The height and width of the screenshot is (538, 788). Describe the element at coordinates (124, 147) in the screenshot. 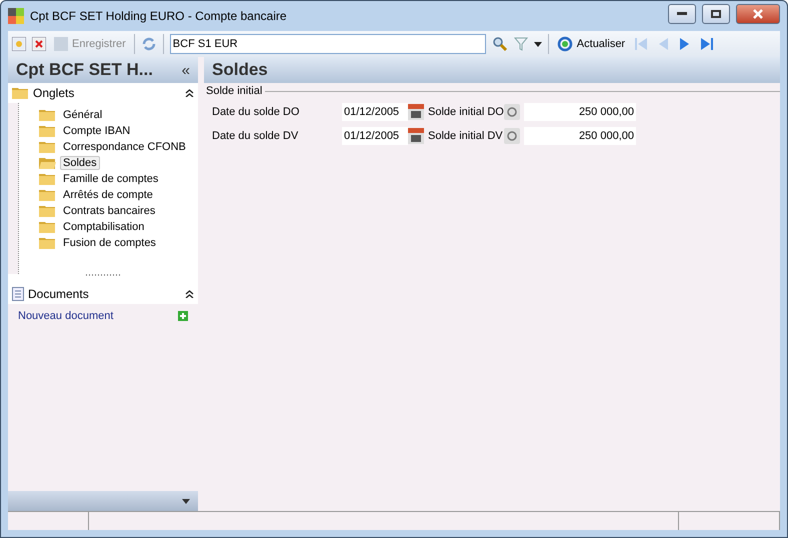

I see `tab-item: Correspondance CFONB` at that location.